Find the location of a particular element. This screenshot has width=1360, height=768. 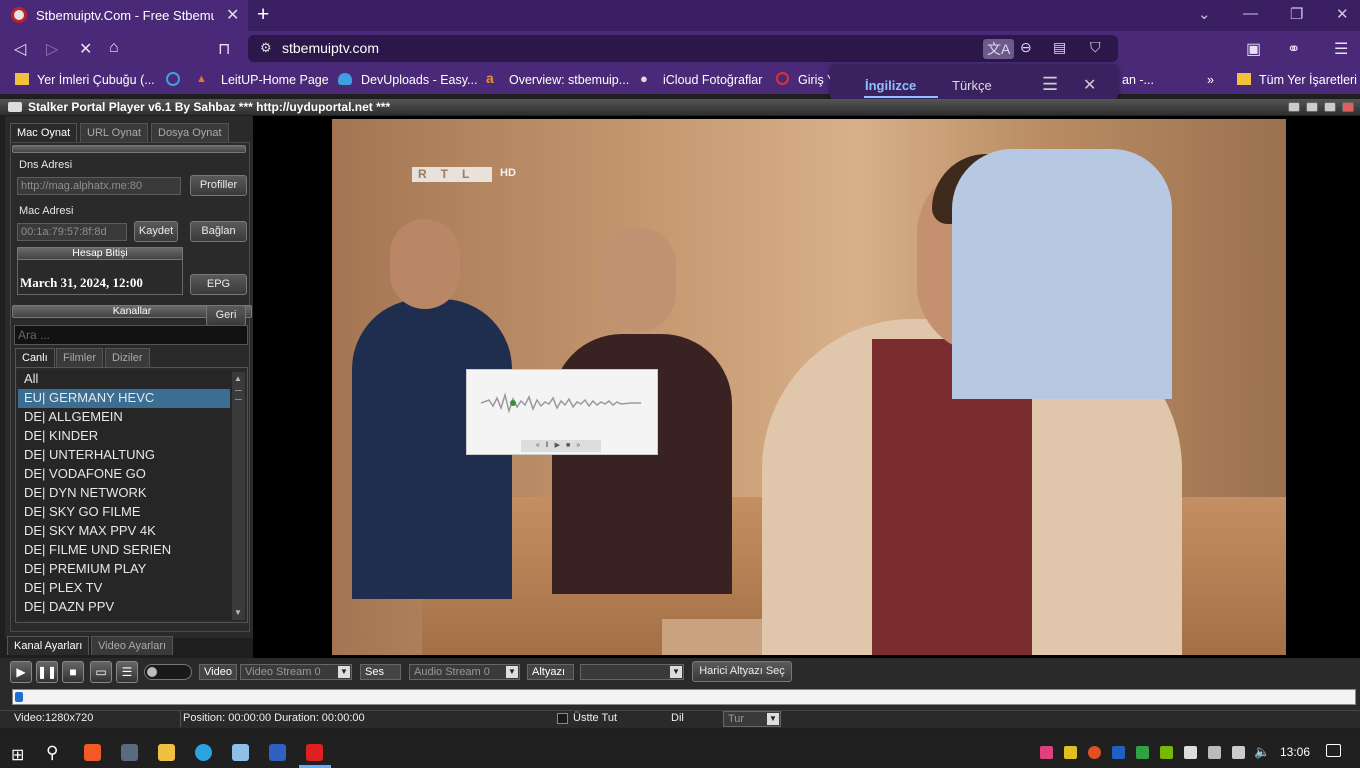

tray-app-icon is located at coordinates (1046, 752).